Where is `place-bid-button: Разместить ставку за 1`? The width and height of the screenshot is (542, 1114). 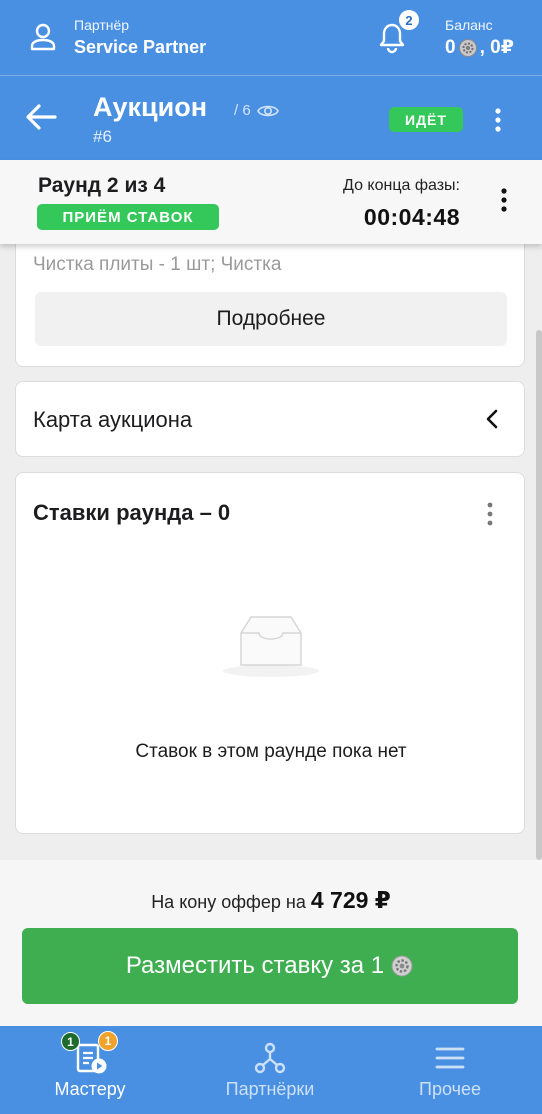
place-bid-button: Разместить ставку за 1 is located at coordinates (270, 966).